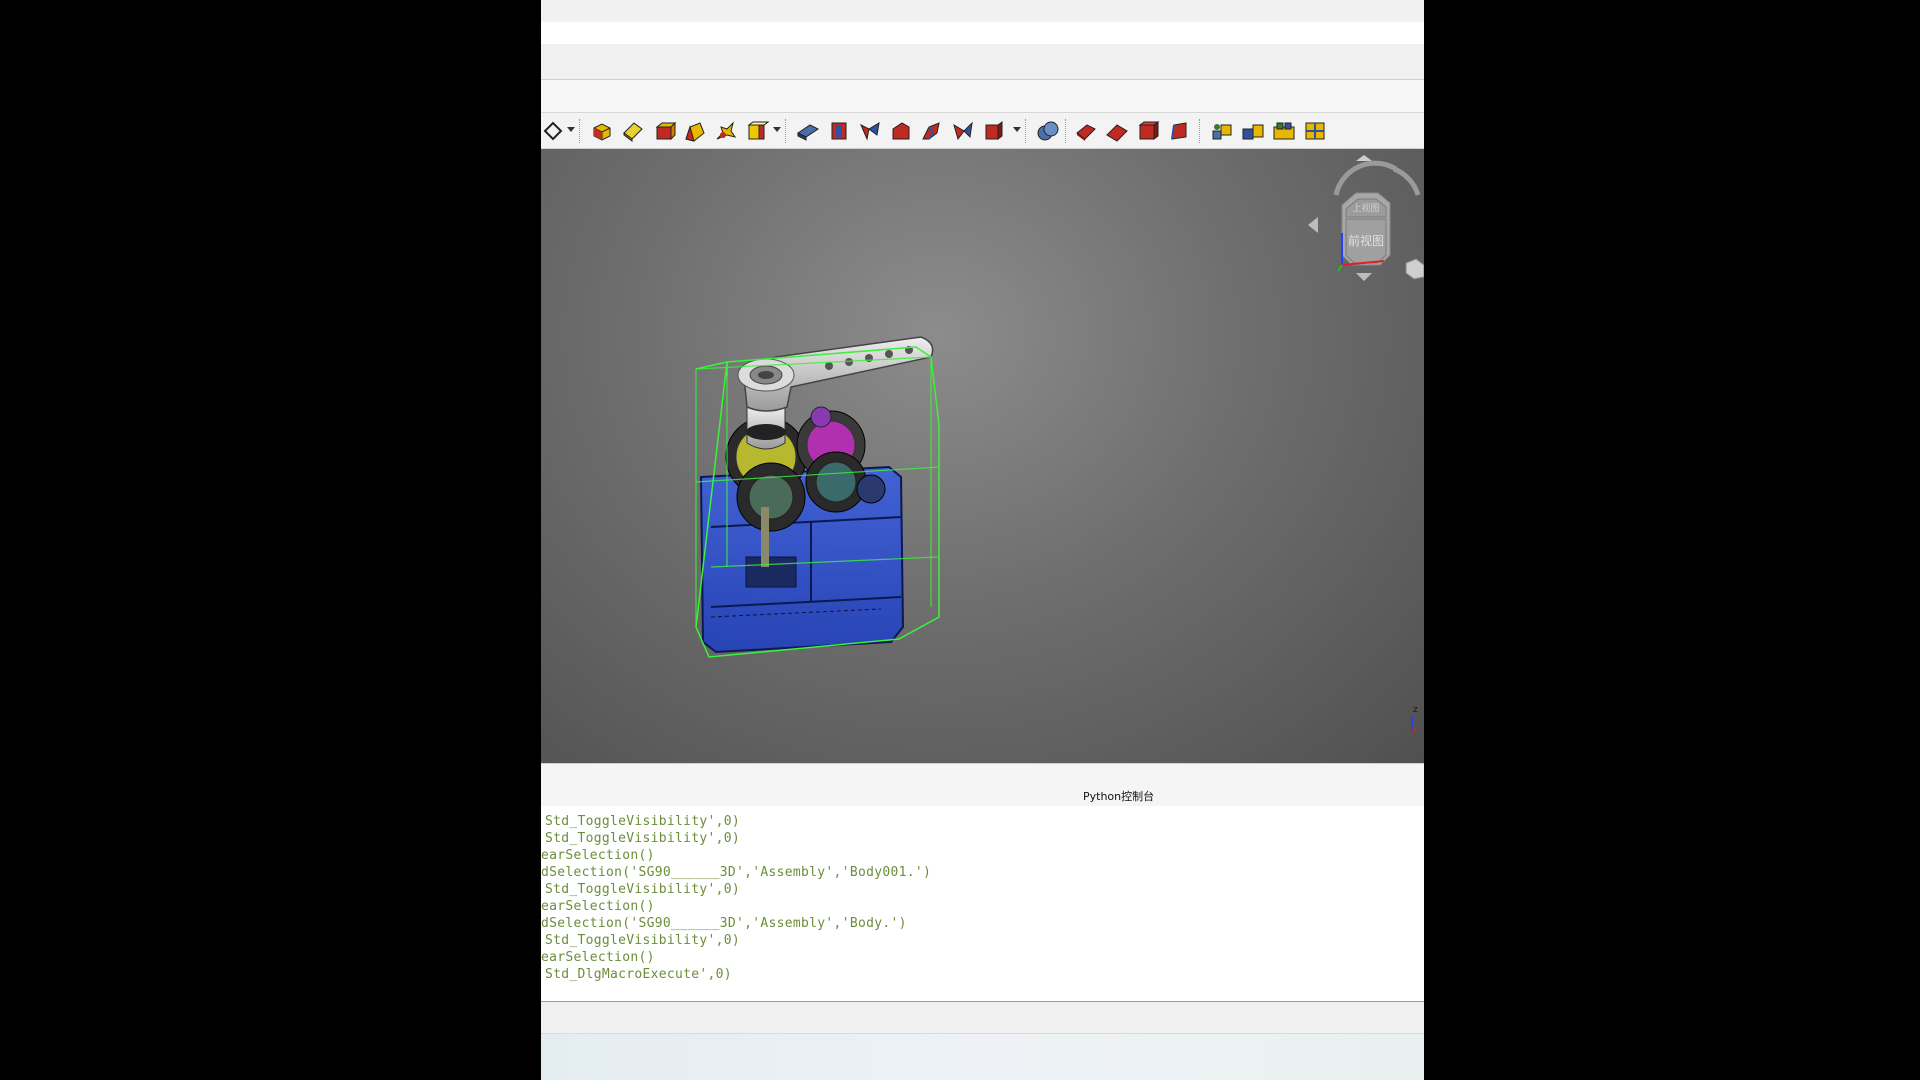  What do you see at coordinates (1086, 131) in the screenshot?
I see `cut-tool-icon` at bounding box center [1086, 131].